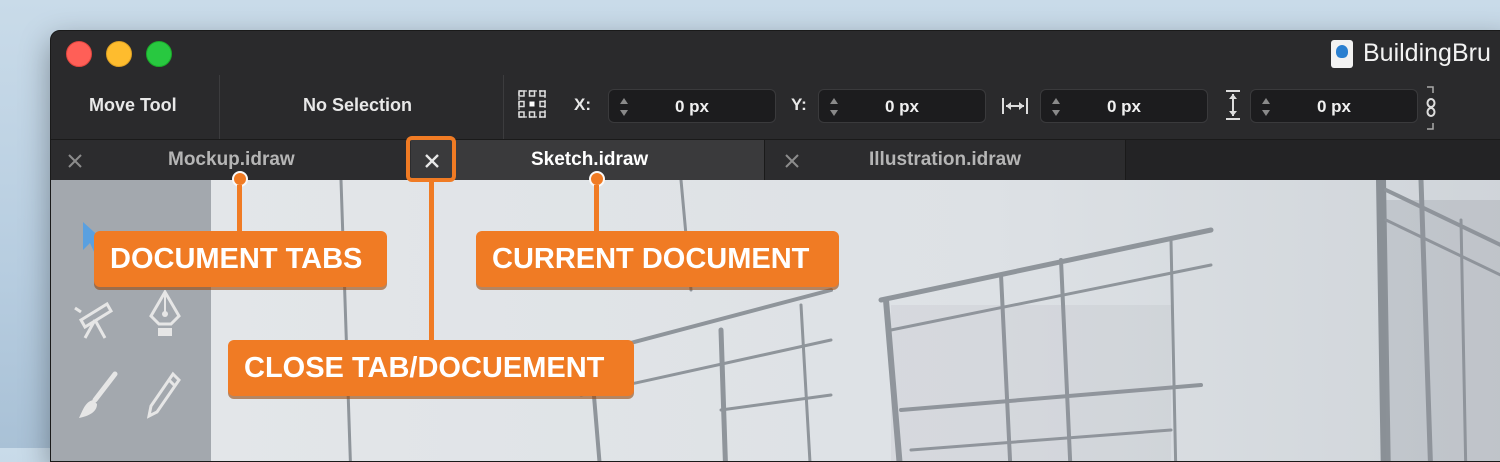 The image size is (1500, 462). I want to click on y-field: 0 px, so click(902, 106).